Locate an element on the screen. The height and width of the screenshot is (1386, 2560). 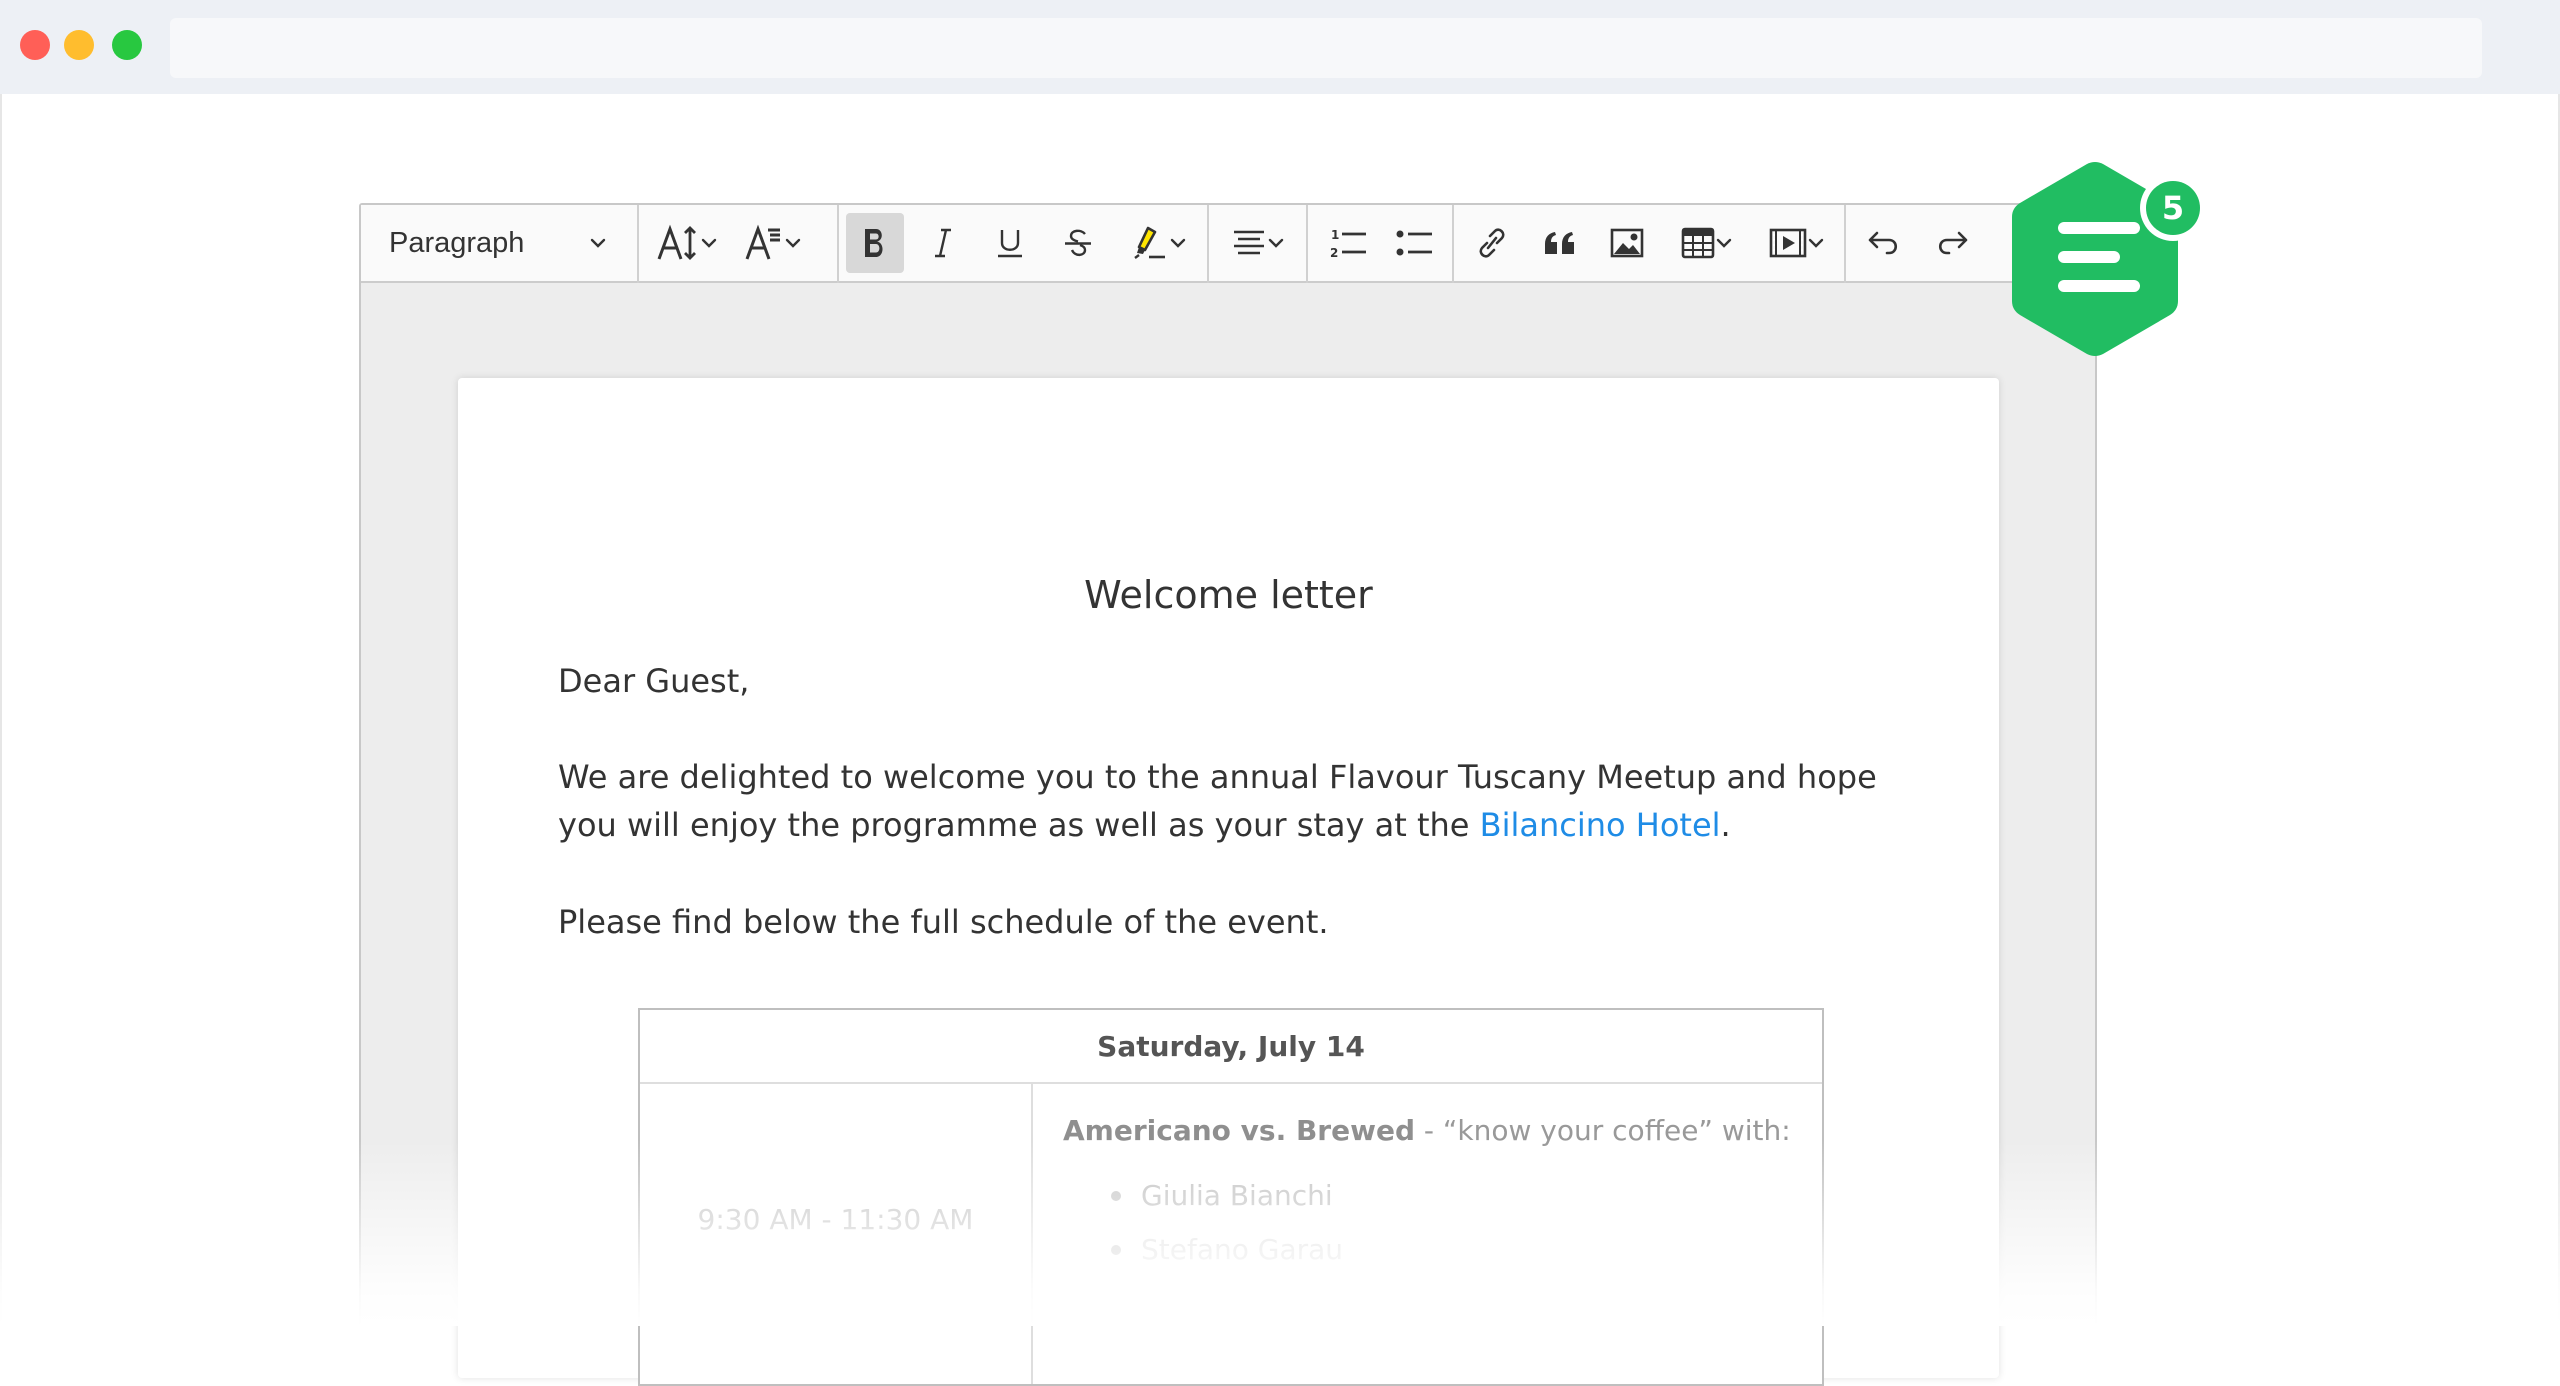
numbered-list-icon: 12 is located at coordinates (1350, 243).